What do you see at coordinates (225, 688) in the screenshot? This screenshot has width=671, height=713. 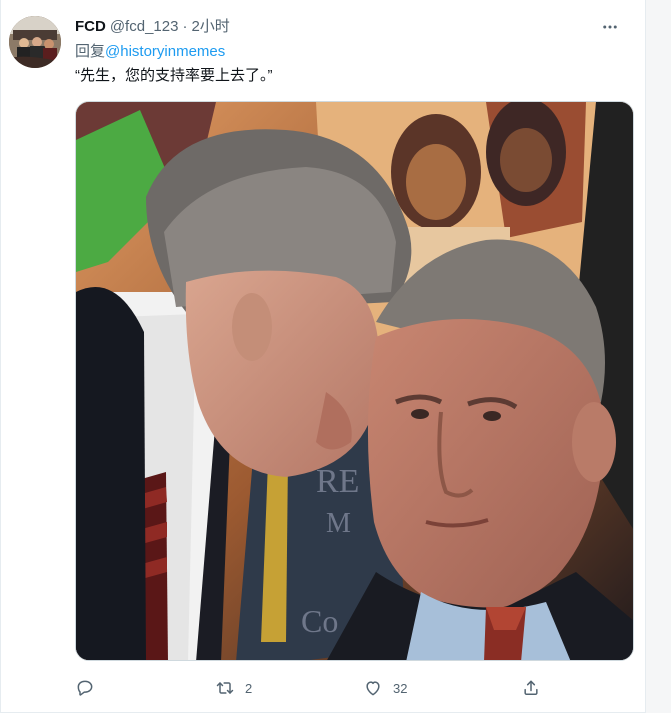 I see `retweet-icon` at bounding box center [225, 688].